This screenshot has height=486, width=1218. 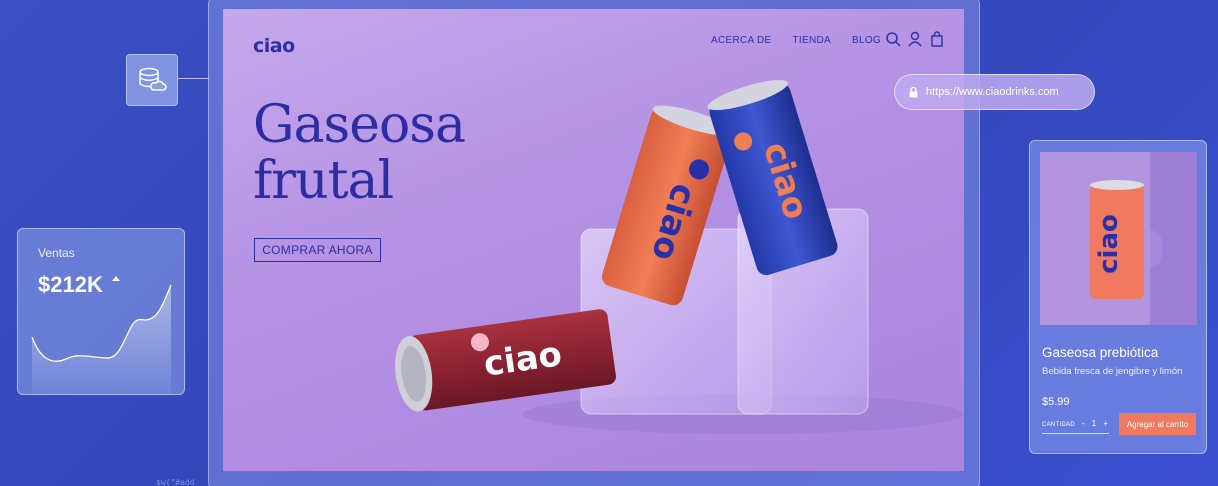 What do you see at coordinates (1105, 423) in the screenshot?
I see `quantity-increment: +` at bounding box center [1105, 423].